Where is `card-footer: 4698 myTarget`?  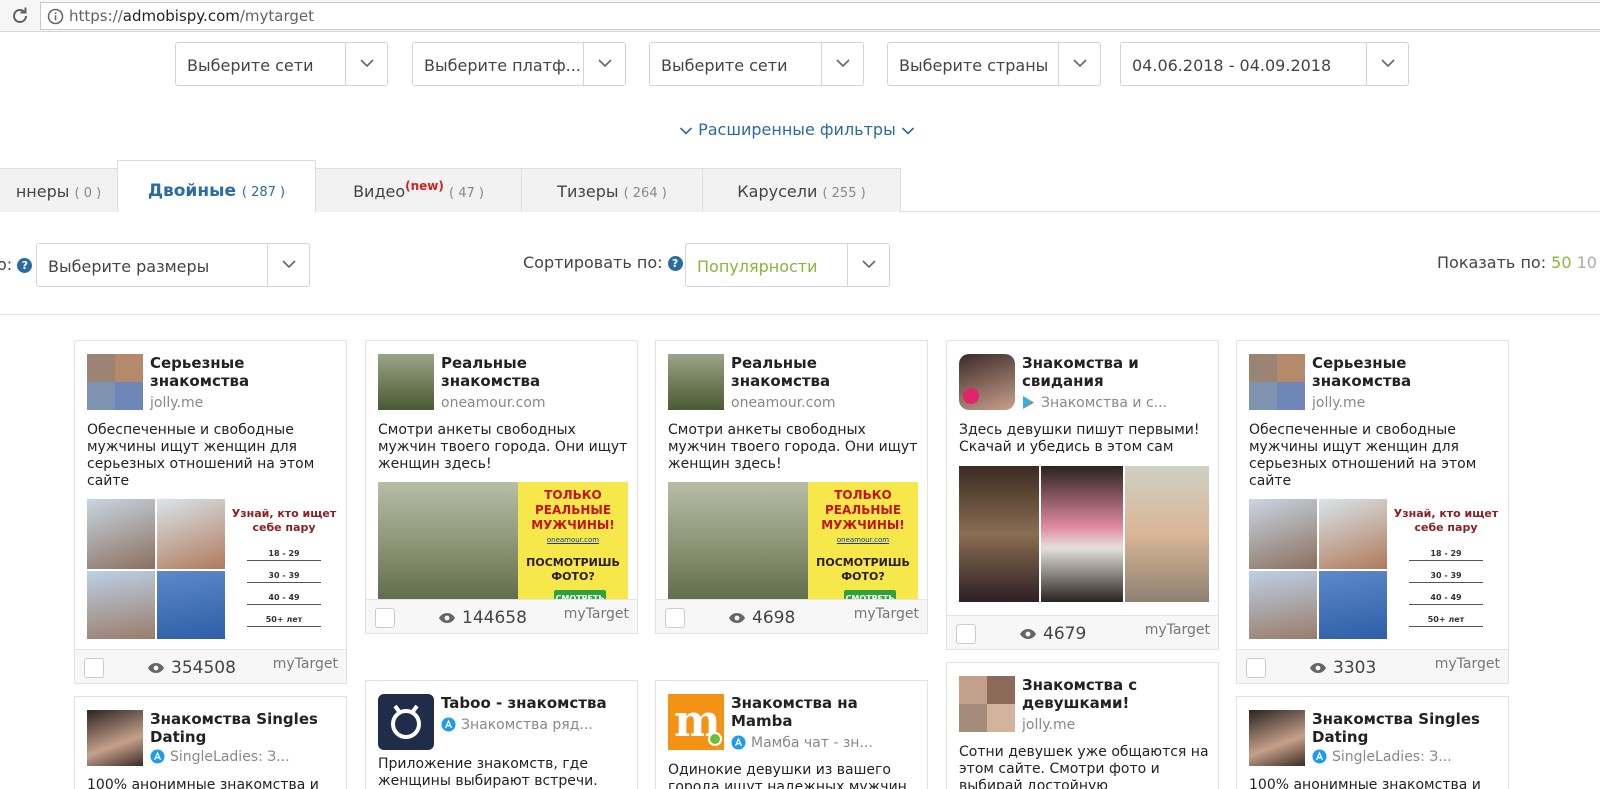 card-footer: 4698 myTarget is located at coordinates (791, 616).